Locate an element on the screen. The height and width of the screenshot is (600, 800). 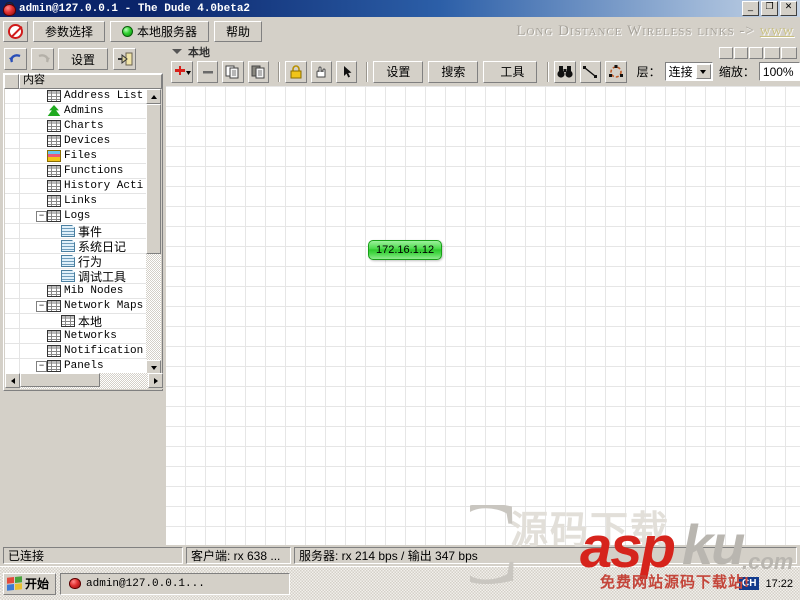
layer-select: 连接 is located at coordinates (688, 71).